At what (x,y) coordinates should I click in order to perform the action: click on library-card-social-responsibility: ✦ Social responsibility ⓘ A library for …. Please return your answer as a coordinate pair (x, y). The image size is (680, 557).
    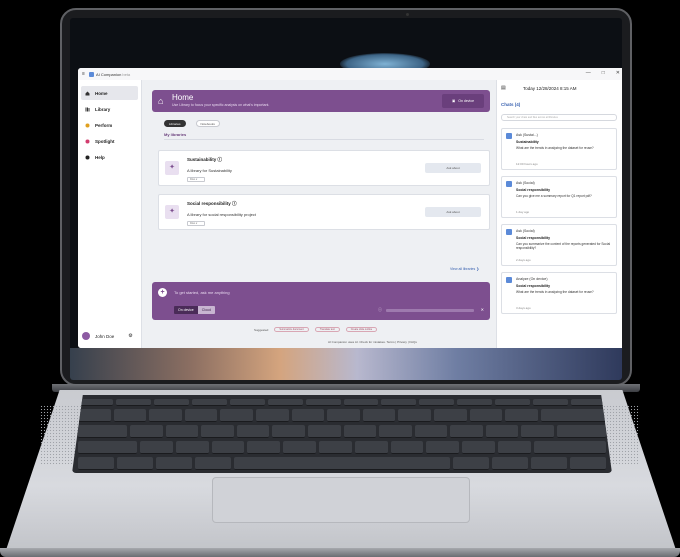
    Looking at the image, I should click on (324, 212).